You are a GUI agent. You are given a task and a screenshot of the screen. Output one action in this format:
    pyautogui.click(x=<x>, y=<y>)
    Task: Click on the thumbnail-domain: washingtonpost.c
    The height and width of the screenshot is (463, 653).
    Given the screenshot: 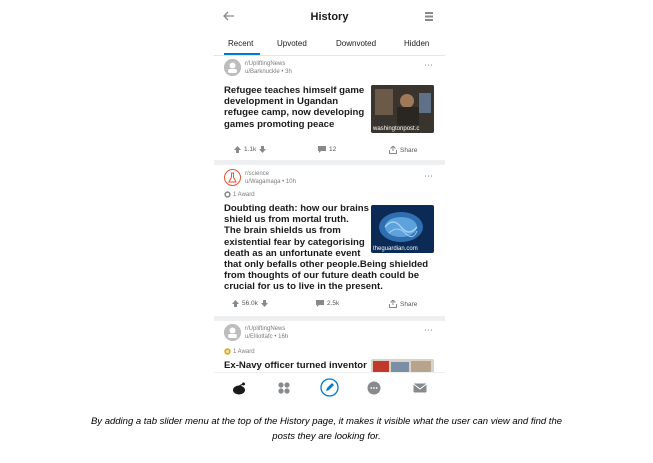 What is the action you would take?
    pyautogui.click(x=396, y=129)
    